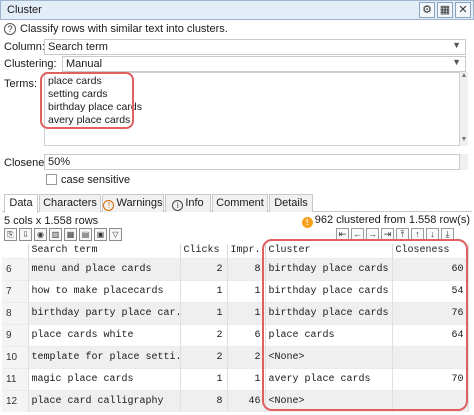 The width and height of the screenshot is (474, 415). What do you see at coordinates (445, 10) in the screenshot?
I see `table-icon: ▦` at bounding box center [445, 10].